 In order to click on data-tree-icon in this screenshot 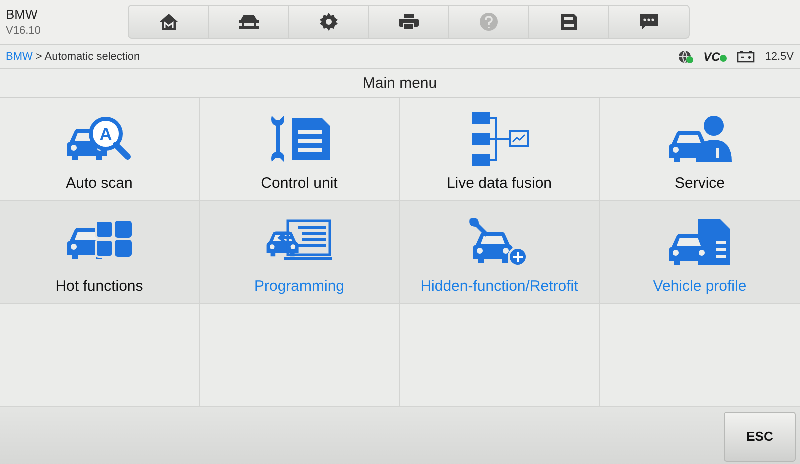, I will do `click(500, 139)`.